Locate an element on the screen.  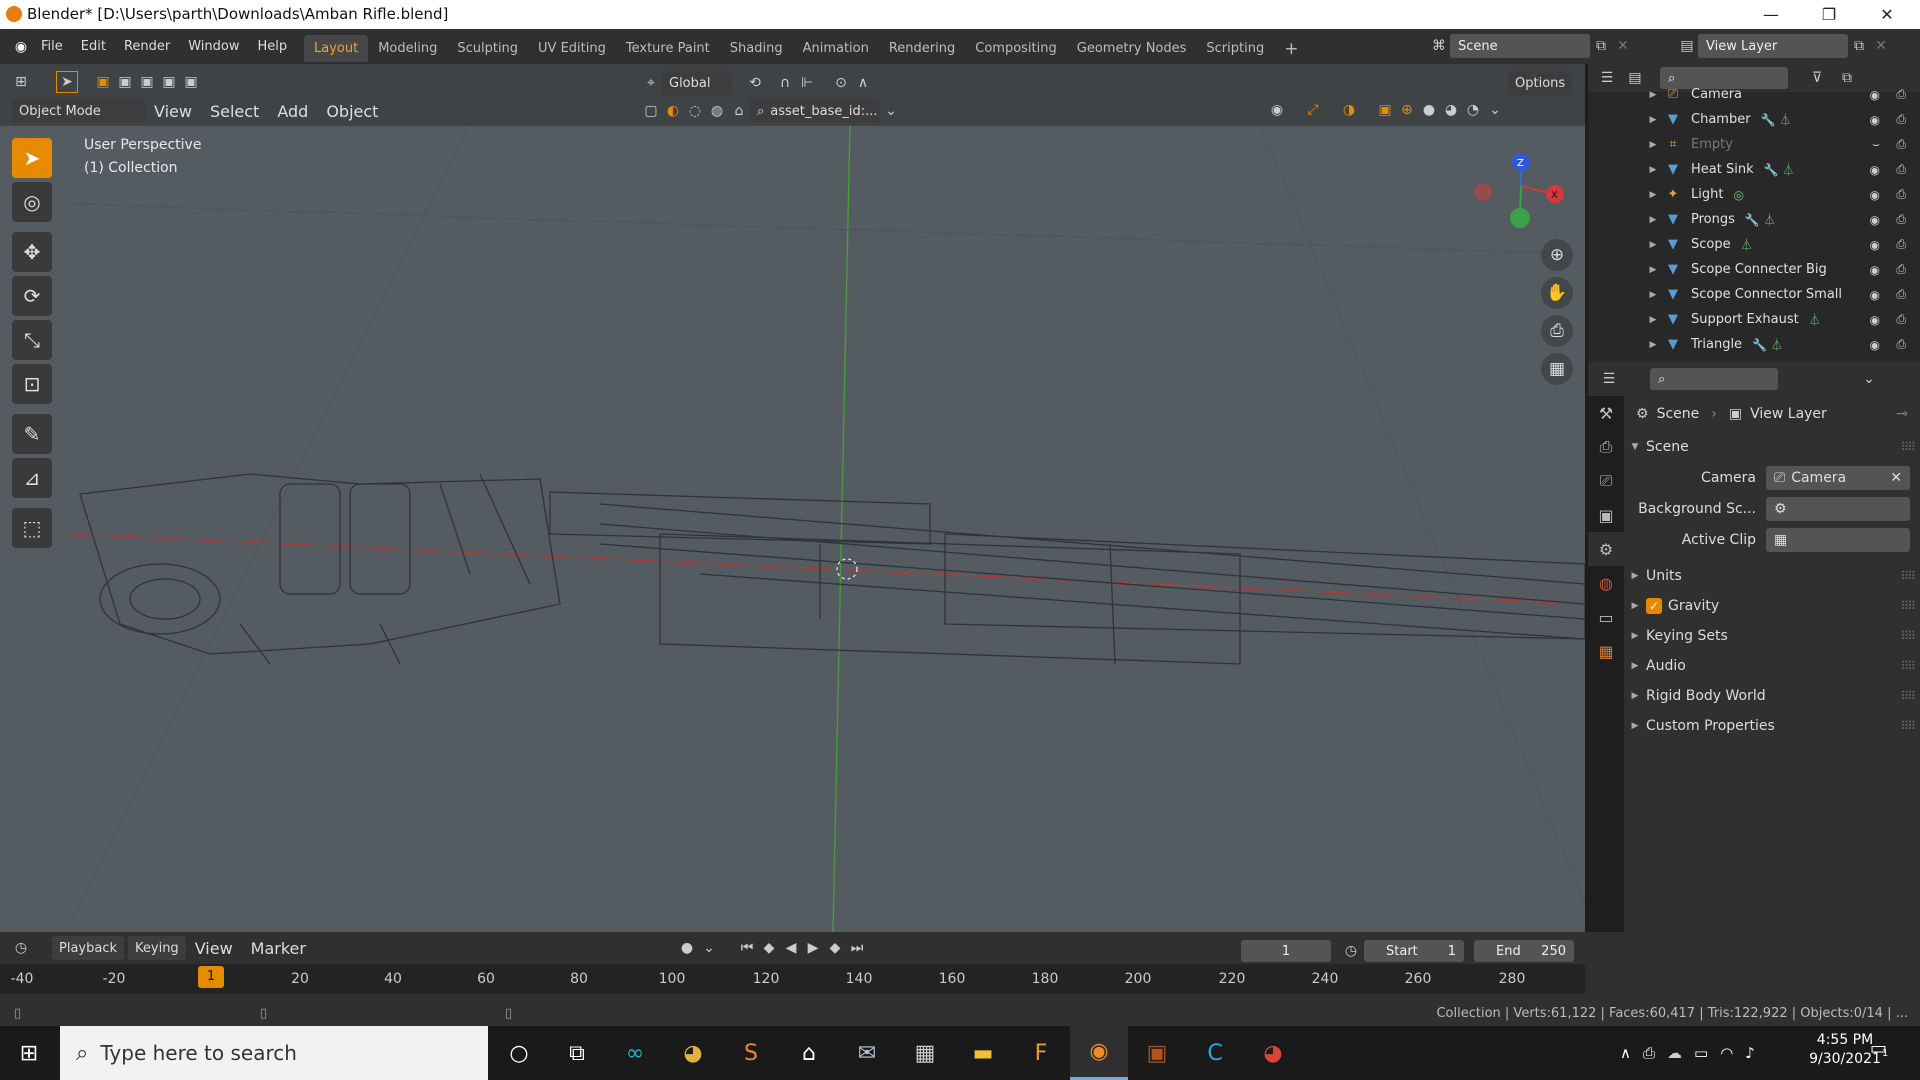
menu-edit: Edit is located at coordinates (93, 46).